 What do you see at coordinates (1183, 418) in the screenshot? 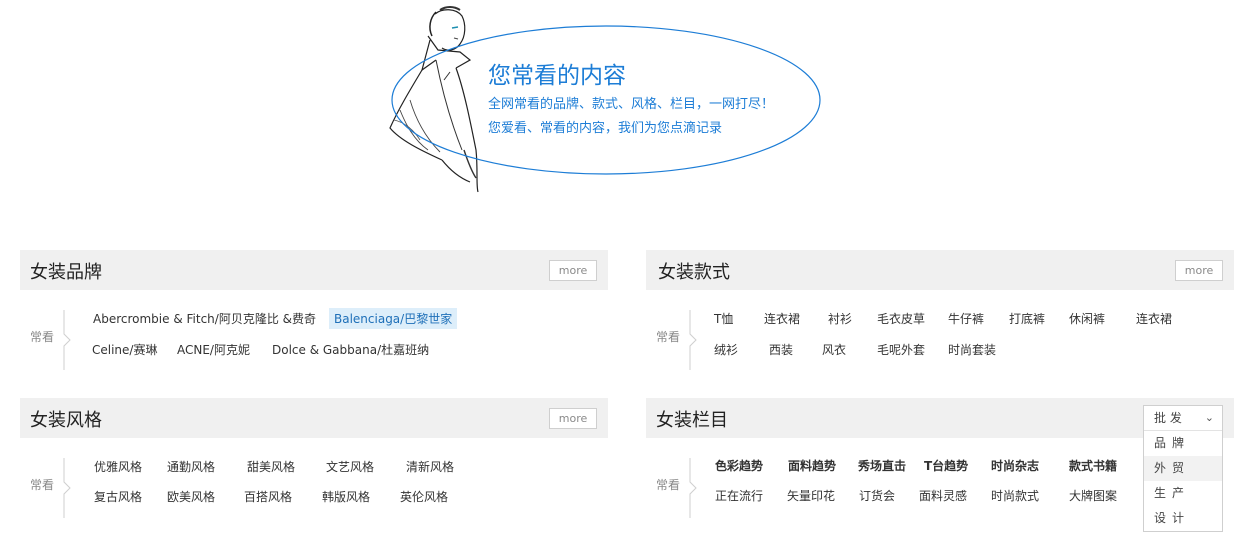
I see `dropdown-selected: 批 发 ⌄` at bounding box center [1183, 418].